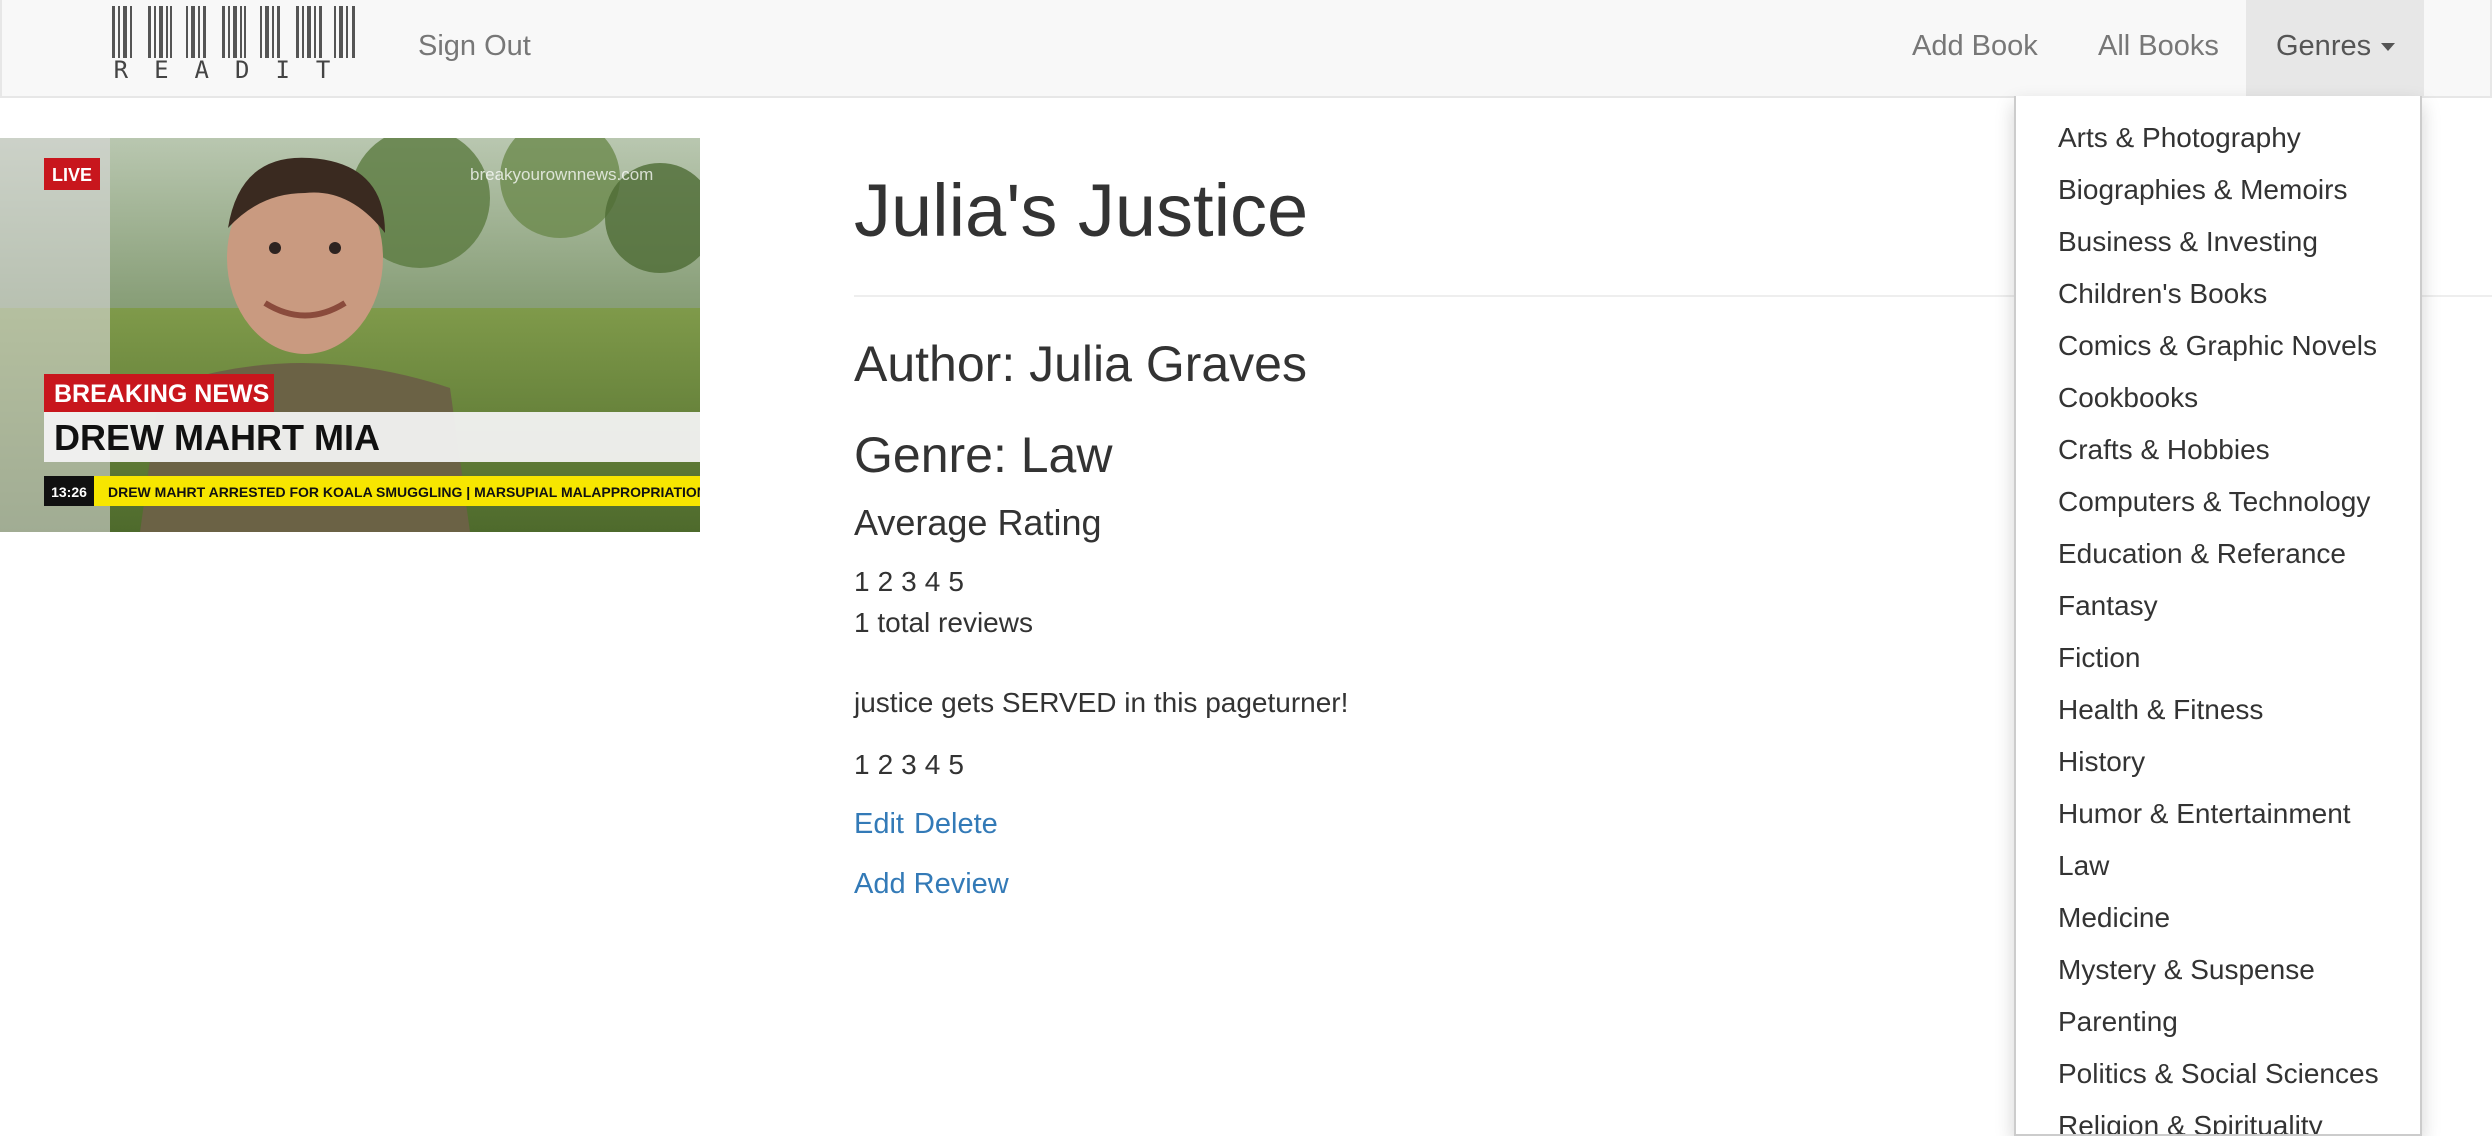  What do you see at coordinates (943, 622) in the screenshot?
I see `total-reviews: 1 total reviews` at bounding box center [943, 622].